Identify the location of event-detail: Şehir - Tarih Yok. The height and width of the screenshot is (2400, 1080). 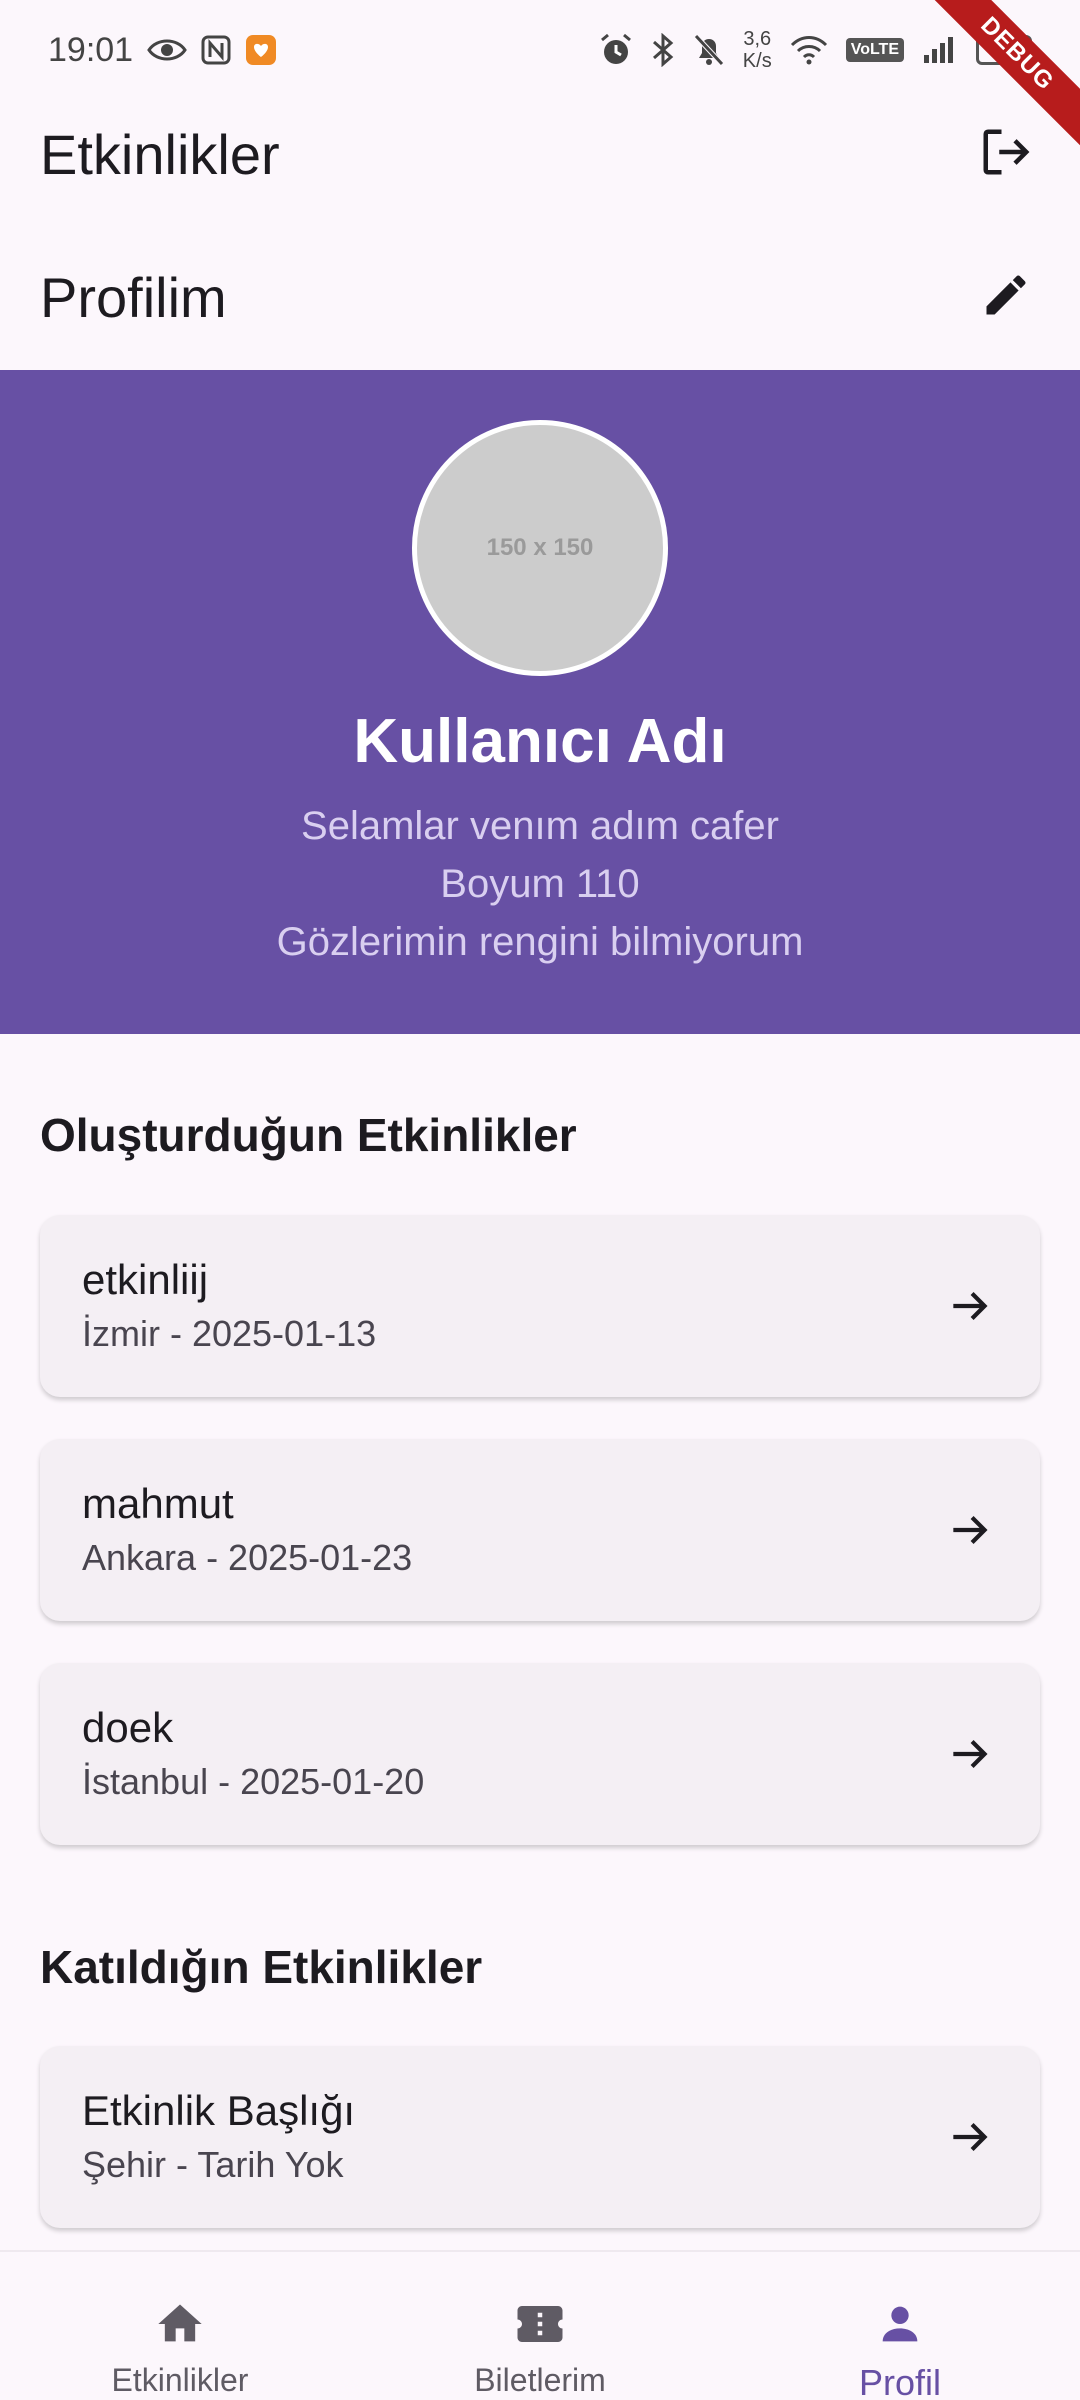
(213, 2164).